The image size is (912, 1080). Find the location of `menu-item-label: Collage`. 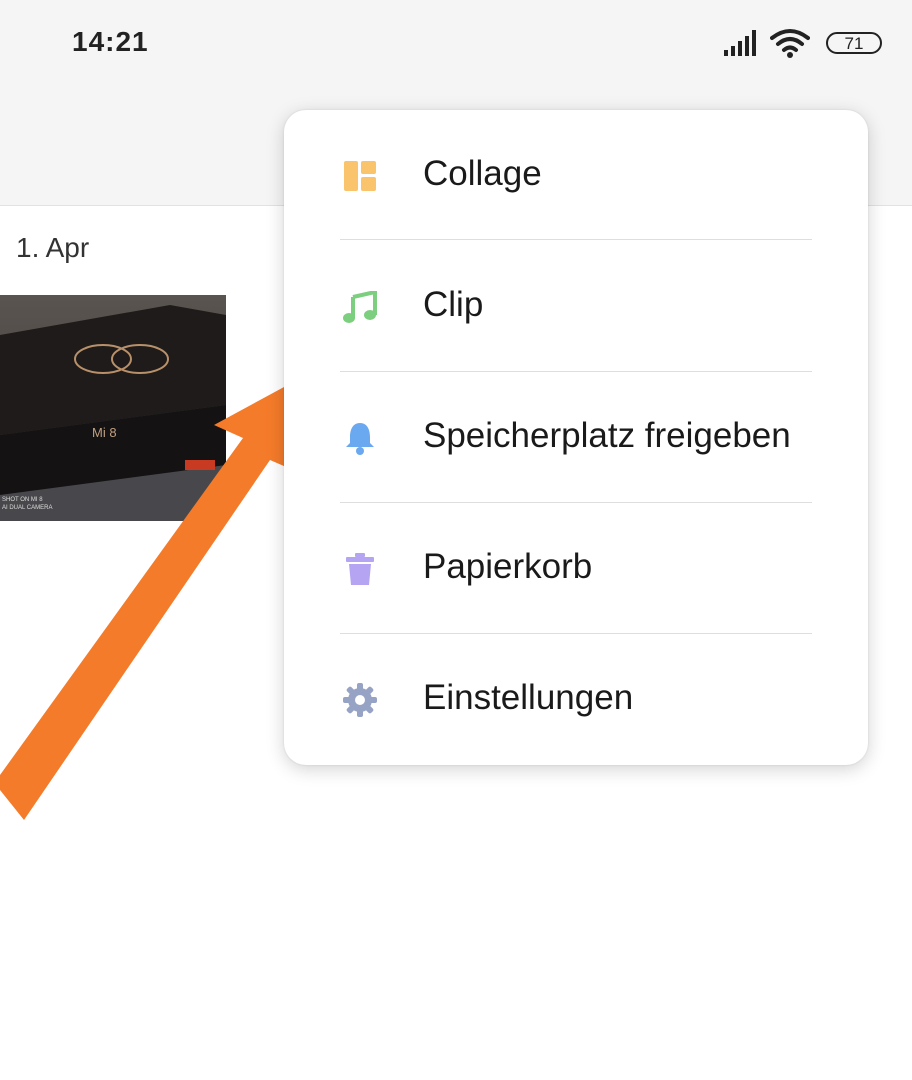

menu-item-label: Collage is located at coordinates (482, 173).